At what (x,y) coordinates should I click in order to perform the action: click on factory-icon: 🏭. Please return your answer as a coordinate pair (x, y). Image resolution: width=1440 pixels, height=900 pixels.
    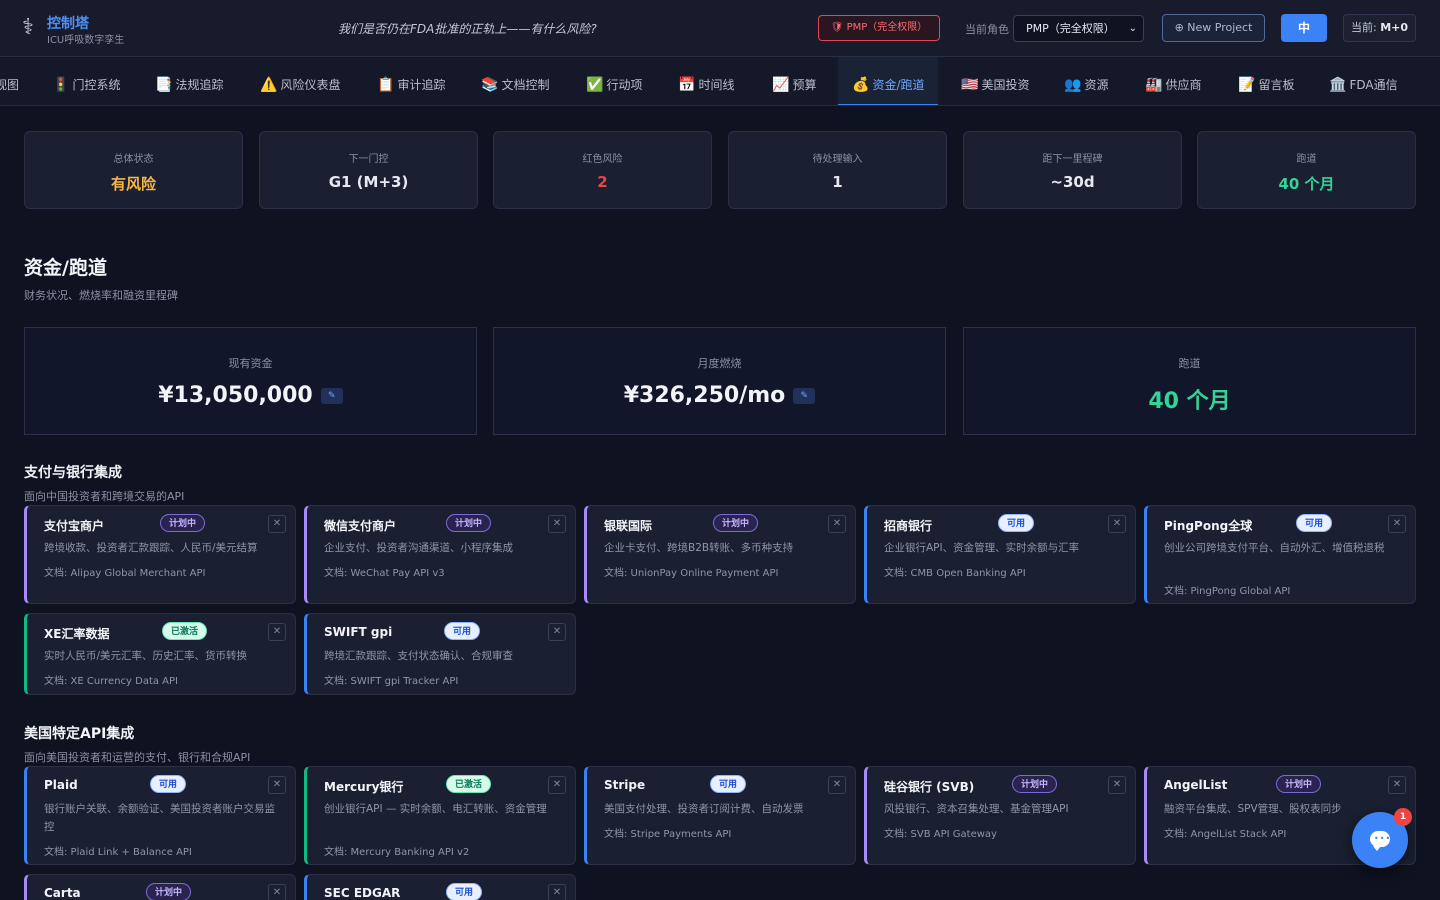
    Looking at the image, I should click on (1154, 85).